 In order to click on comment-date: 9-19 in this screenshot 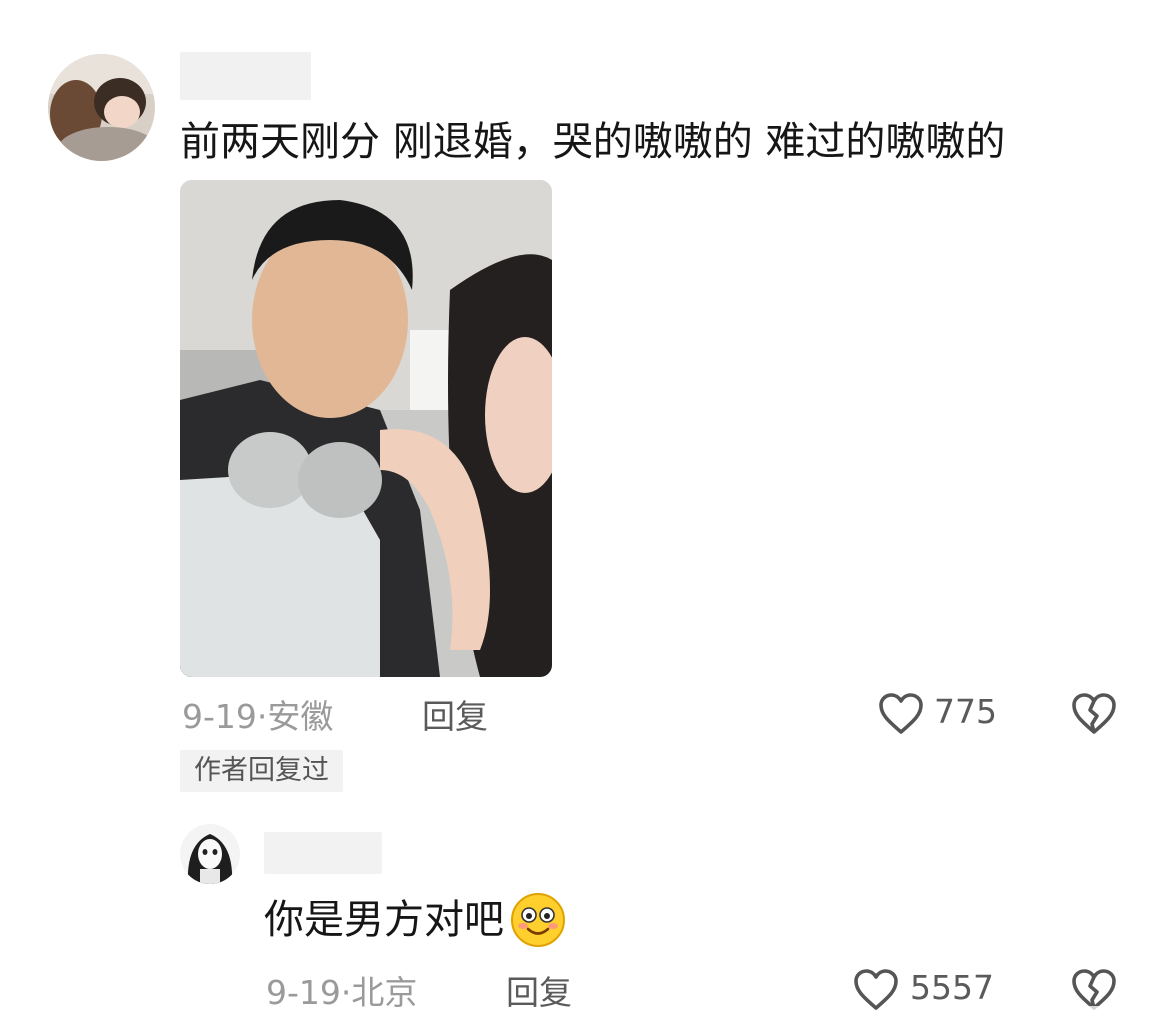, I will do `click(219, 716)`.